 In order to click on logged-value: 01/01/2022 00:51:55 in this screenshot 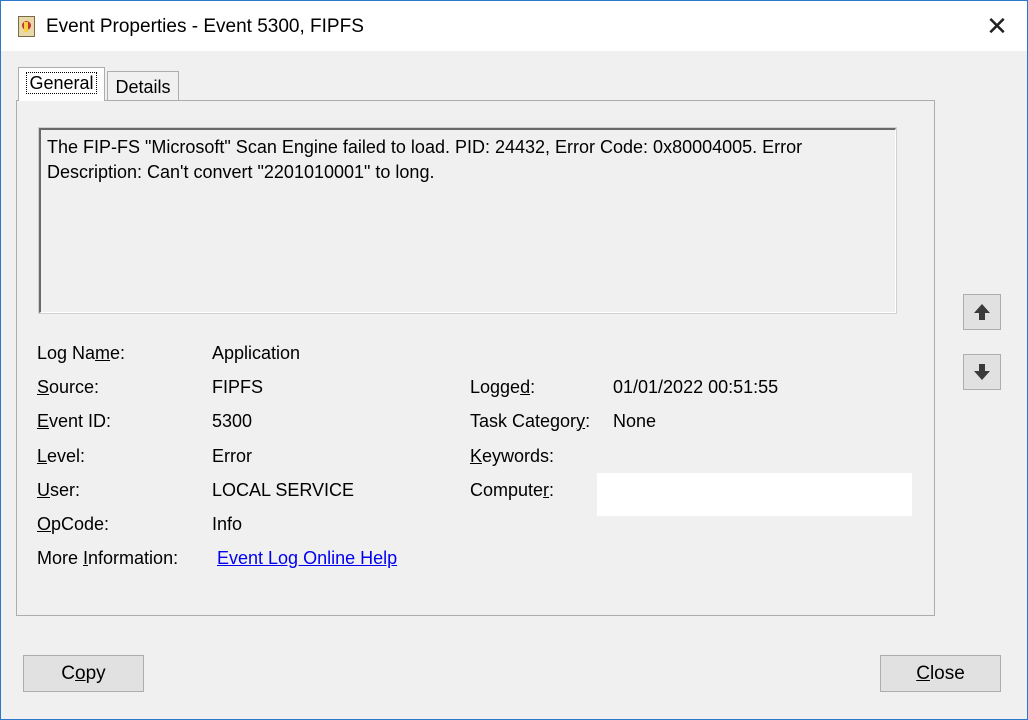, I will do `click(696, 387)`.